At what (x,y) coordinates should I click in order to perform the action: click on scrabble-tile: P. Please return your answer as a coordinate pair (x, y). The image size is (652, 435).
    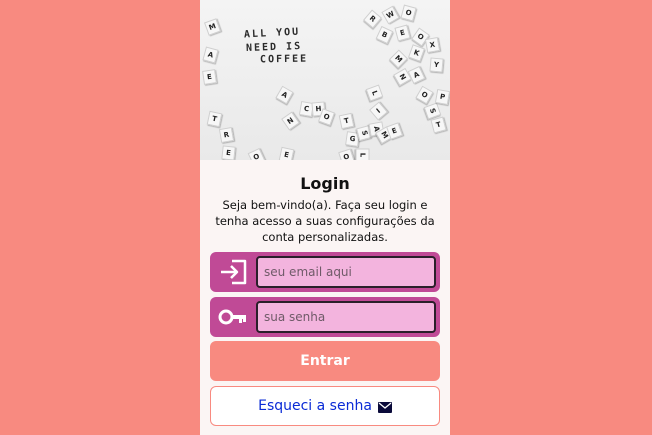
    Looking at the image, I should click on (442, 97).